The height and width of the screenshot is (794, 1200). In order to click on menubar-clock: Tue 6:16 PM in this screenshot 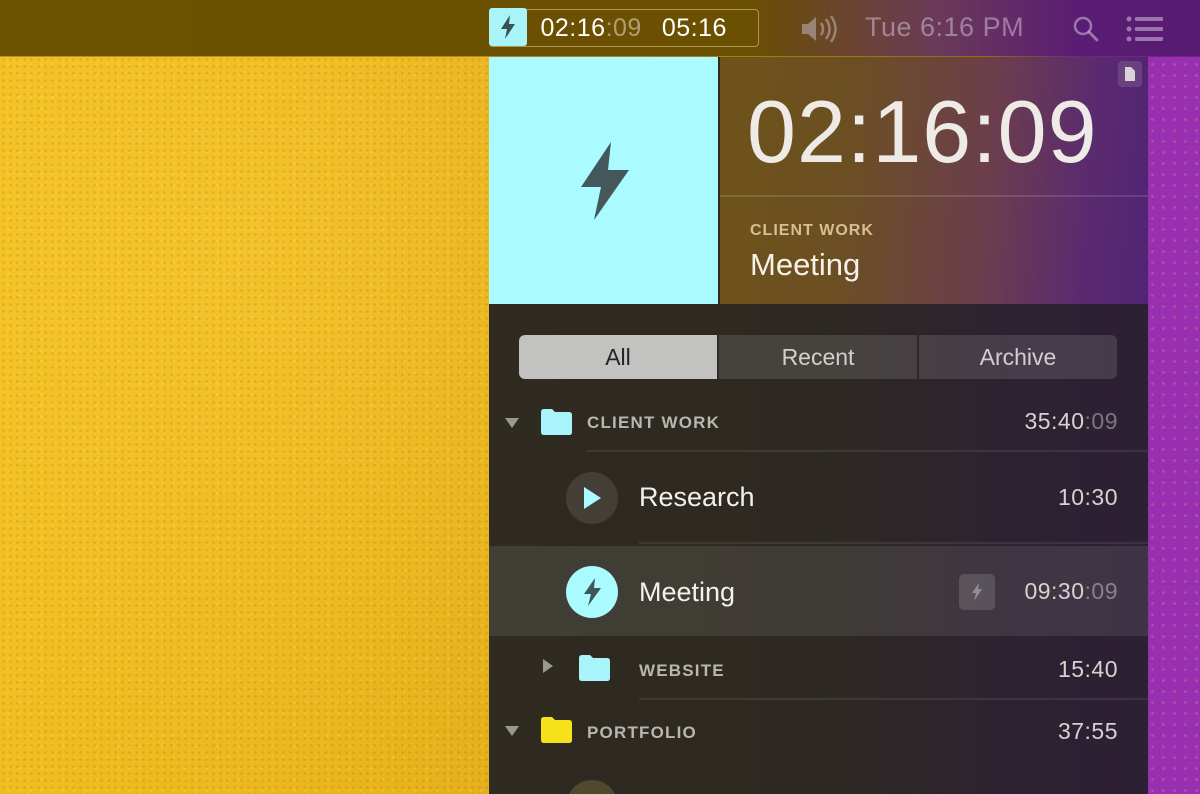, I will do `click(944, 27)`.